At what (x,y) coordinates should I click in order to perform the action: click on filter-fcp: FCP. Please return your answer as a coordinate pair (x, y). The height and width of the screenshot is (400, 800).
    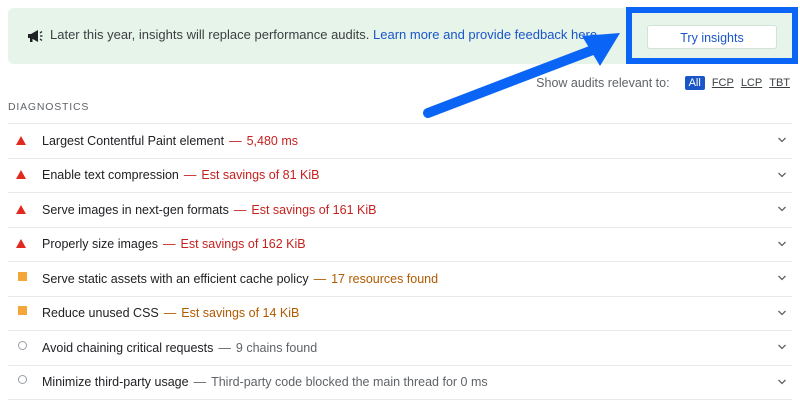
    Looking at the image, I should click on (723, 83).